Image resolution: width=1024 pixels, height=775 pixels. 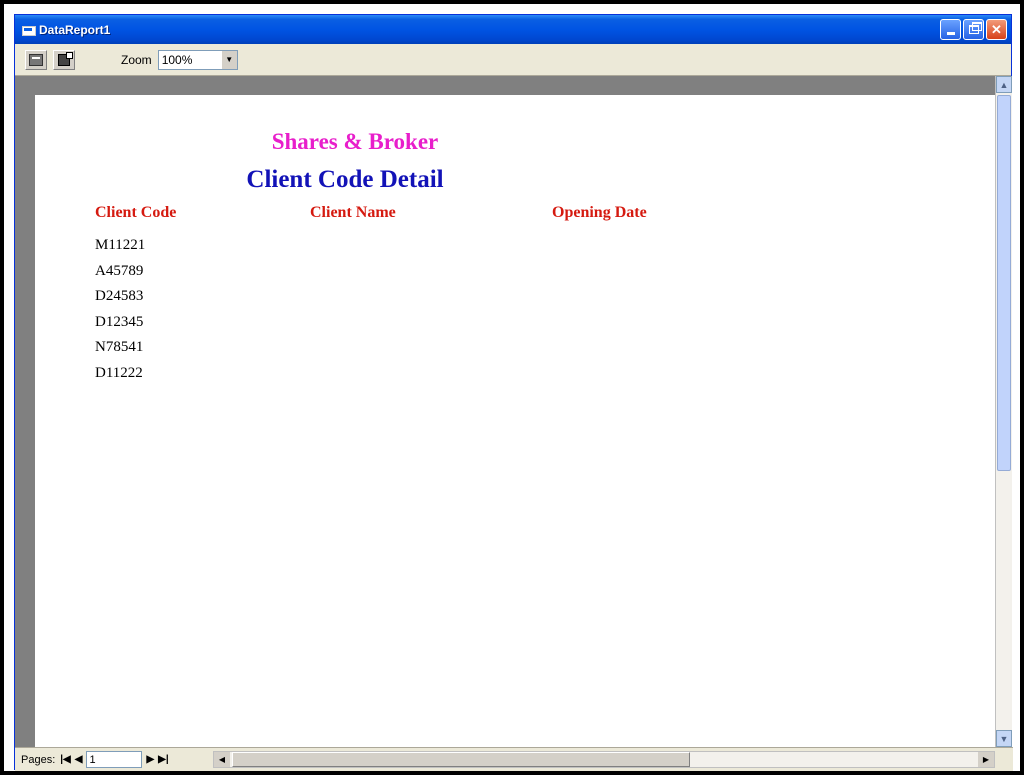 What do you see at coordinates (177, 59) in the screenshot?
I see `zoom-value: 100%` at bounding box center [177, 59].